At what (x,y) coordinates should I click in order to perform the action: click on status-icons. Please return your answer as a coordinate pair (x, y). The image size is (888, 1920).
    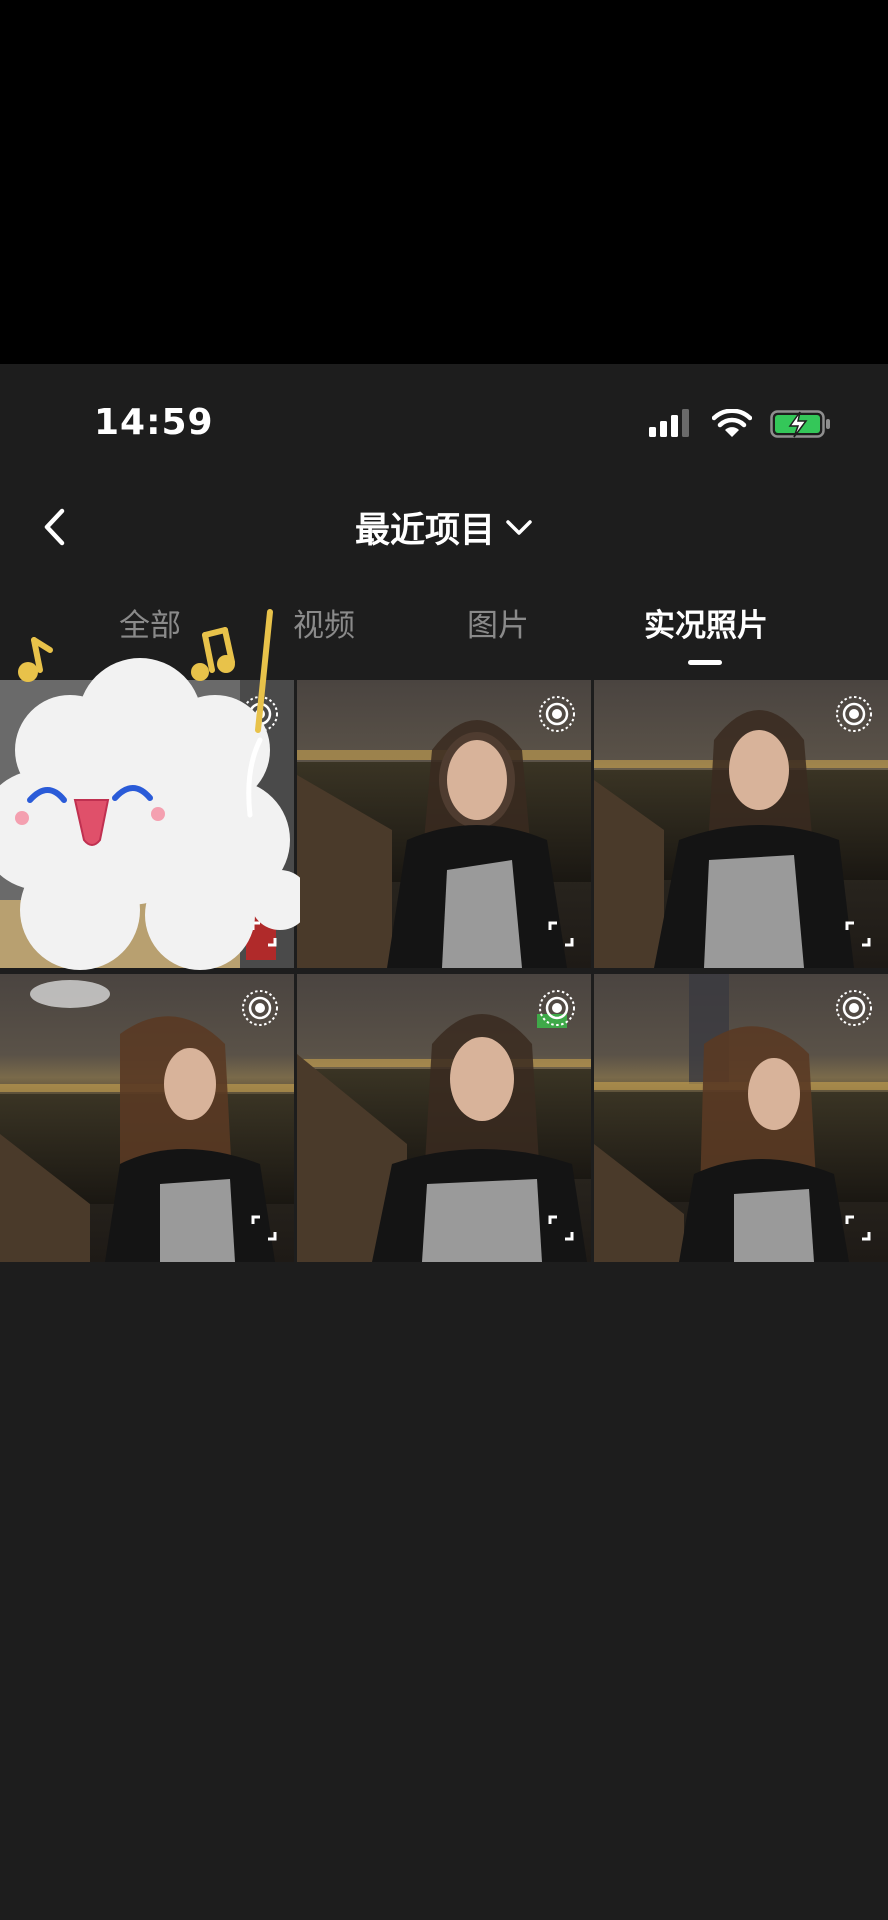
    Looking at the image, I should click on (740, 424).